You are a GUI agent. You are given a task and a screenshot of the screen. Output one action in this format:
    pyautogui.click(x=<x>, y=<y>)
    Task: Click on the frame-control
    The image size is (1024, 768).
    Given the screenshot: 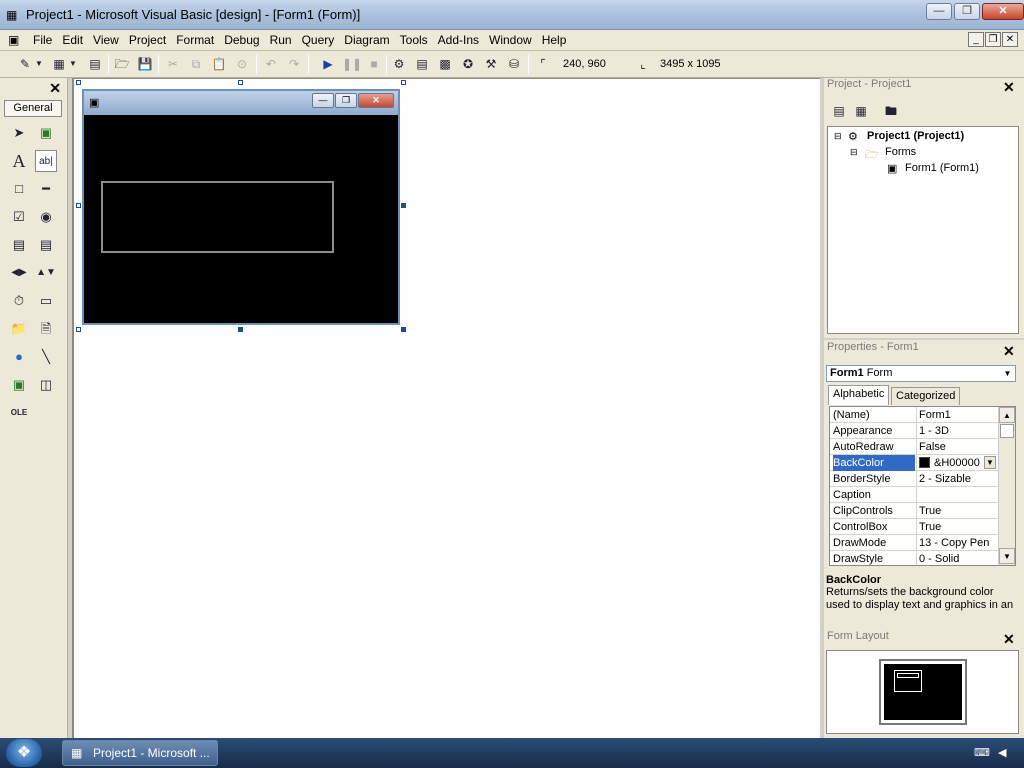 What is the action you would take?
    pyautogui.click(x=217, y=217)
    